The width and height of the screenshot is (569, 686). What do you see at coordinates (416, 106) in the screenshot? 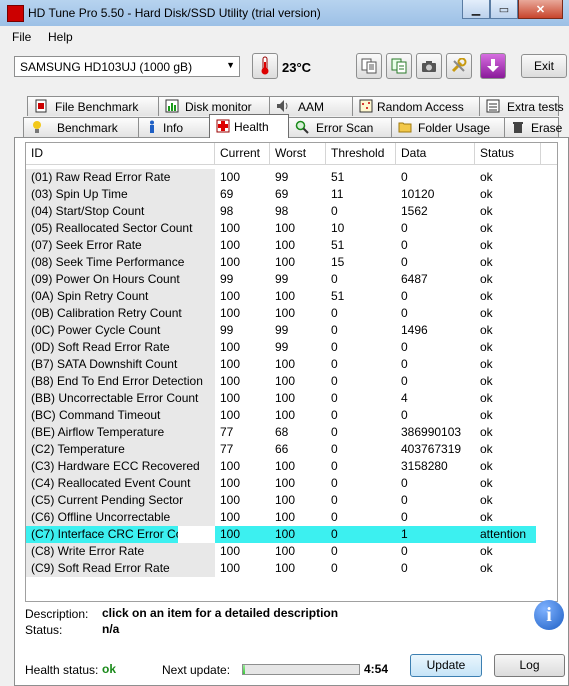
I see `tab-random-access: Random Access` at bounding box center [416, 106].